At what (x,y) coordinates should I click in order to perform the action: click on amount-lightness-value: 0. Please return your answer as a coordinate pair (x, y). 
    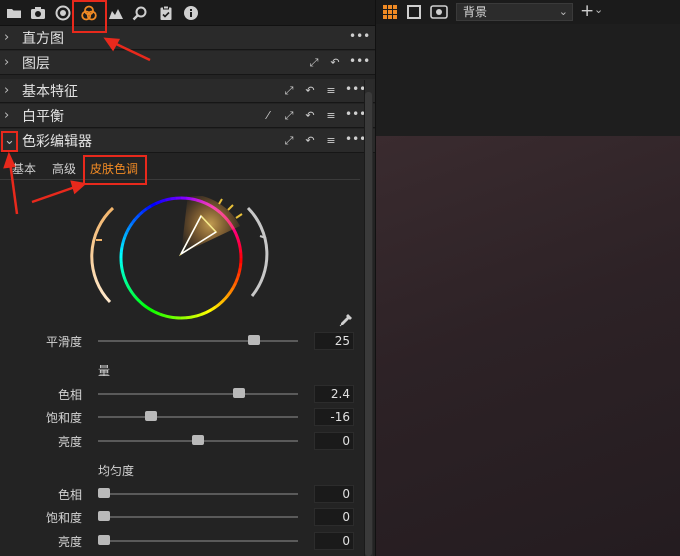
    Looking at the image, I should click on (334, 441).